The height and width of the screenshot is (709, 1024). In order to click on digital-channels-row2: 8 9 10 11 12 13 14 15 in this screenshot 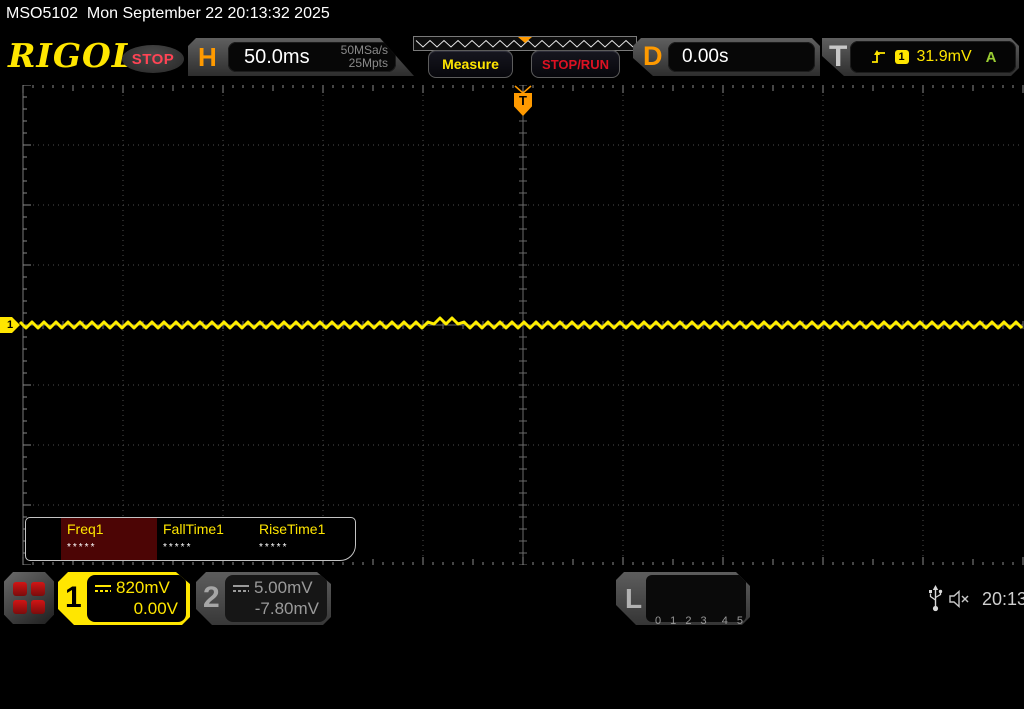, I will do `click(719, 669)`.